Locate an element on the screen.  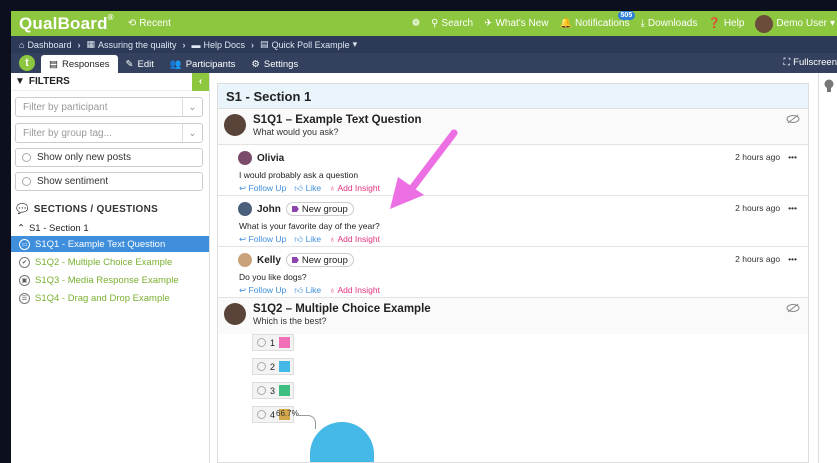
breadcrumb-dashboard: ⌂ Dashboard is located at coordinates (45, 45).